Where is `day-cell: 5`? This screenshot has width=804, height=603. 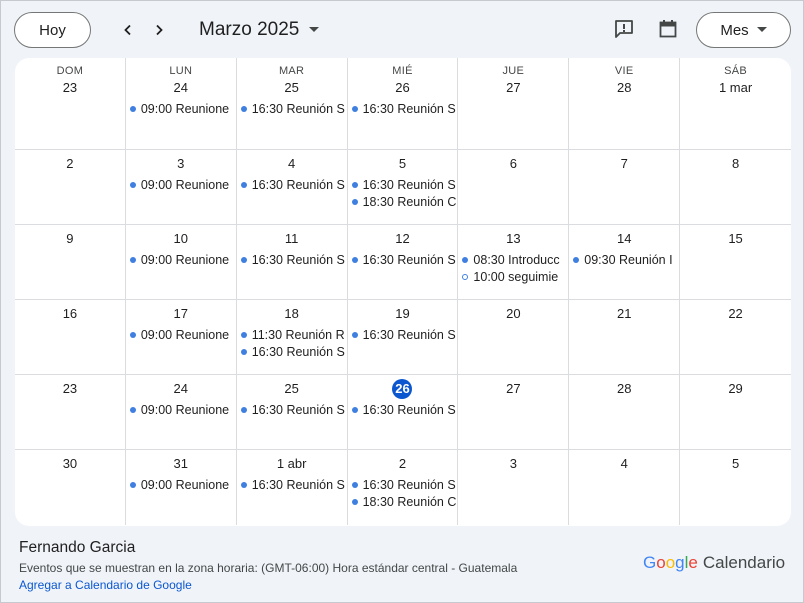
day-cell: 5 is located at coordinates (735, 487).